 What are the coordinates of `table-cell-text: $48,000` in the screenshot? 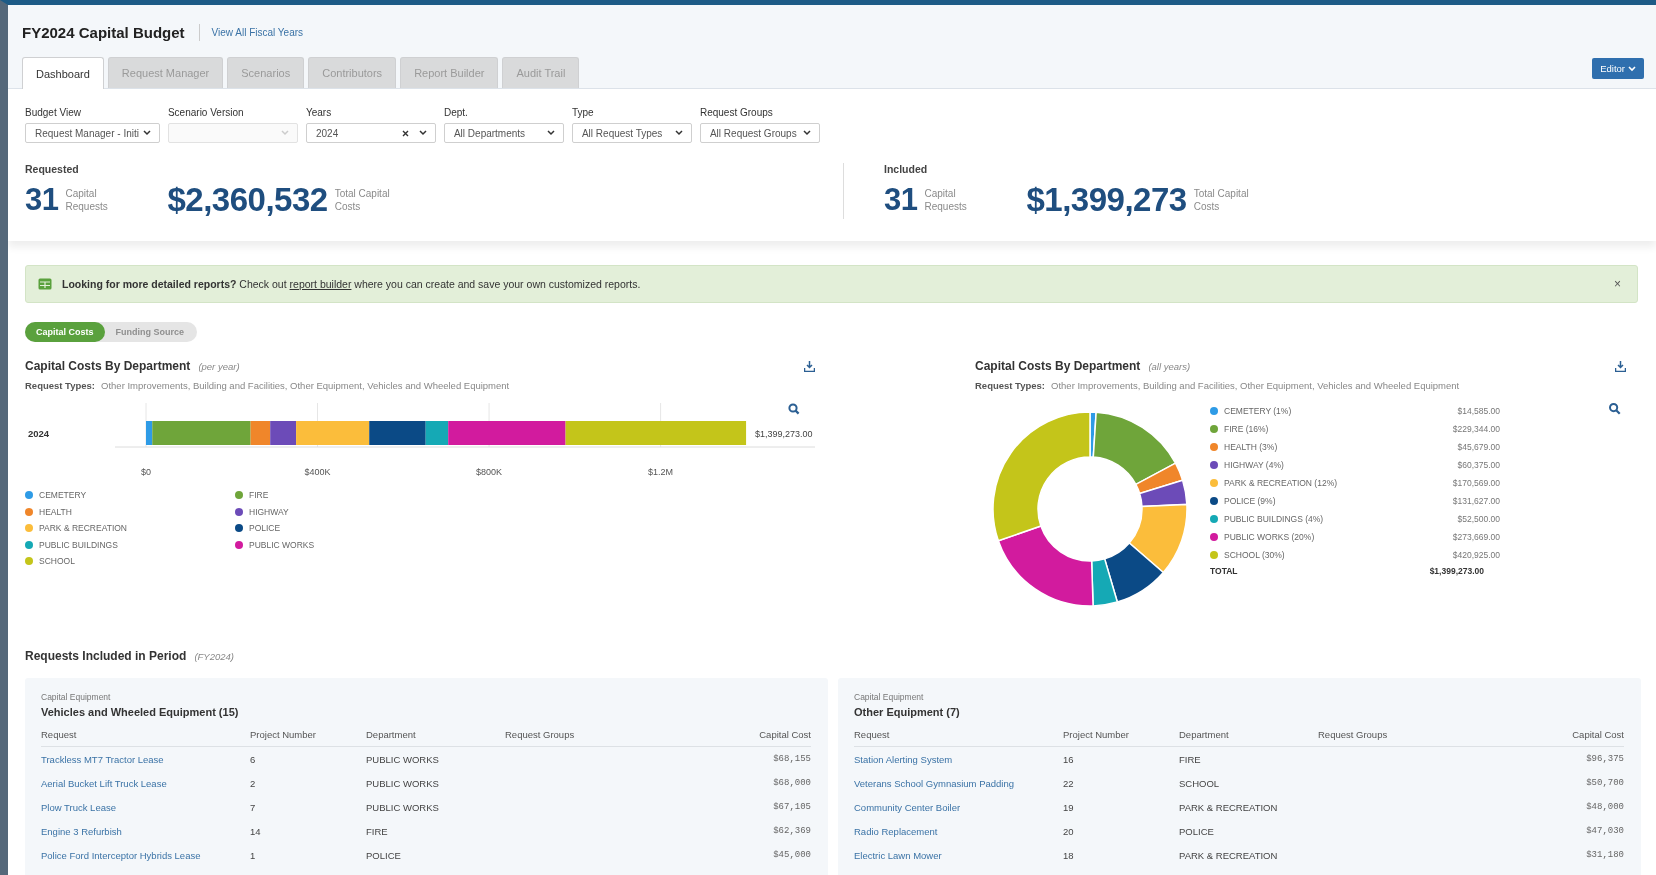 It's located at (1604, 807).